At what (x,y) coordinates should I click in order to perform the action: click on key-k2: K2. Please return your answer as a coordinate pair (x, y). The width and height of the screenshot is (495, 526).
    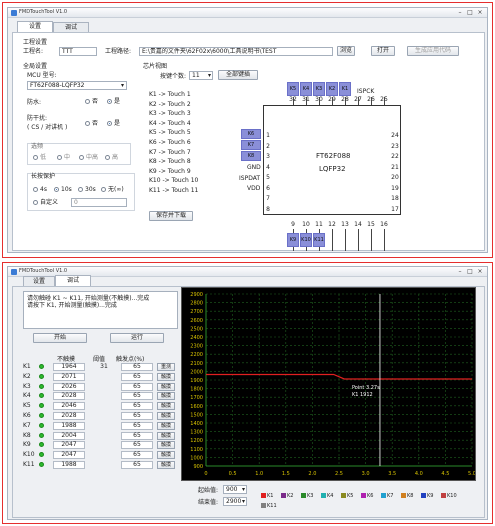
    Looking at the image, I should click on (332, 89).